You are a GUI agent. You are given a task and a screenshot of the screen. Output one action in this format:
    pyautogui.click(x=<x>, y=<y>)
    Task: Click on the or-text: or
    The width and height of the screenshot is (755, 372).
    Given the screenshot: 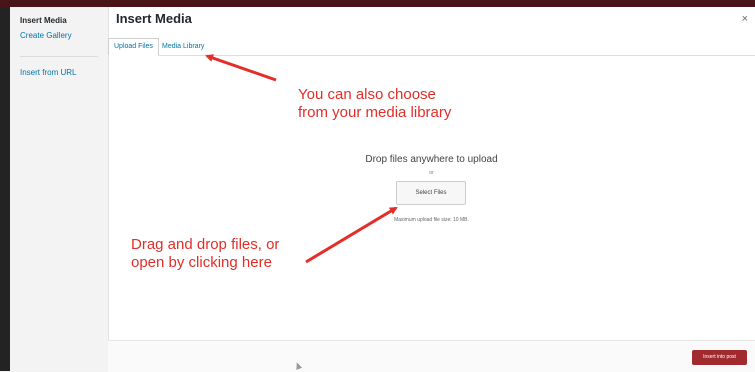 What is the action you would take?
    pyautogui.click(x=431, y=173)
    